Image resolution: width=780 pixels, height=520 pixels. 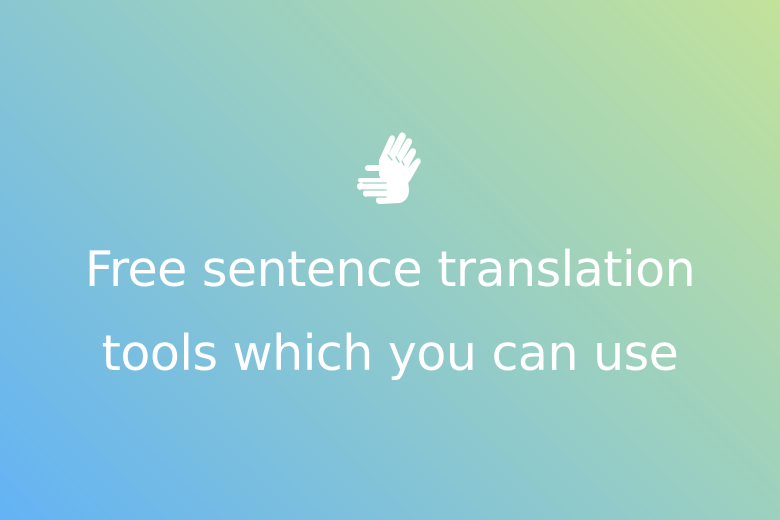 I want to click on headline-line-2: tools which you can use, so click(x=390, y=353).